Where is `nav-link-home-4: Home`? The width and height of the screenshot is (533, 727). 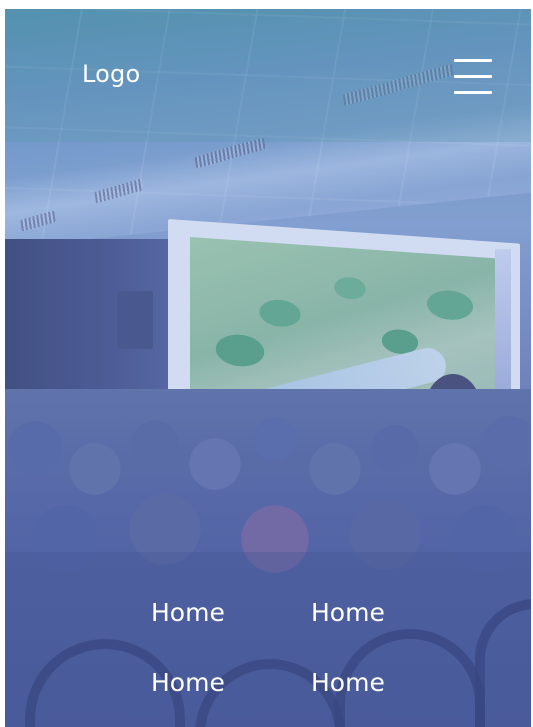
nav-link-home-4: Home is located at coordinates (348, 682).